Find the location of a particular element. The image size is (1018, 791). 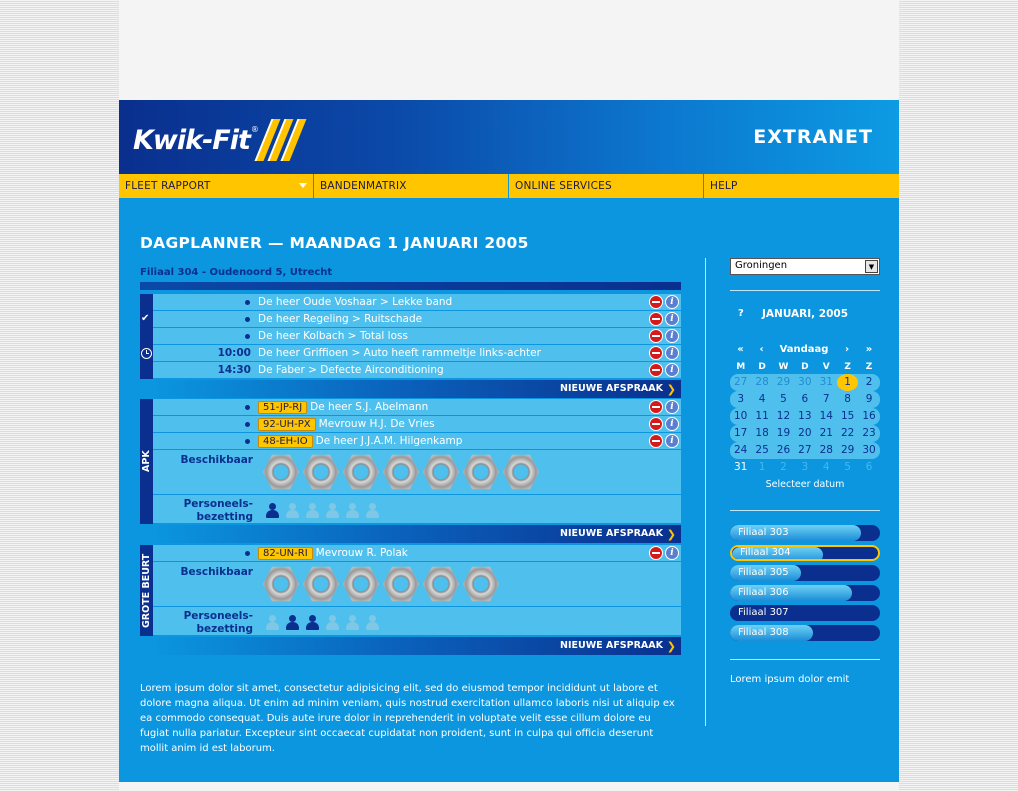

calendar-day: 23 is located at coordinates (868, 433).